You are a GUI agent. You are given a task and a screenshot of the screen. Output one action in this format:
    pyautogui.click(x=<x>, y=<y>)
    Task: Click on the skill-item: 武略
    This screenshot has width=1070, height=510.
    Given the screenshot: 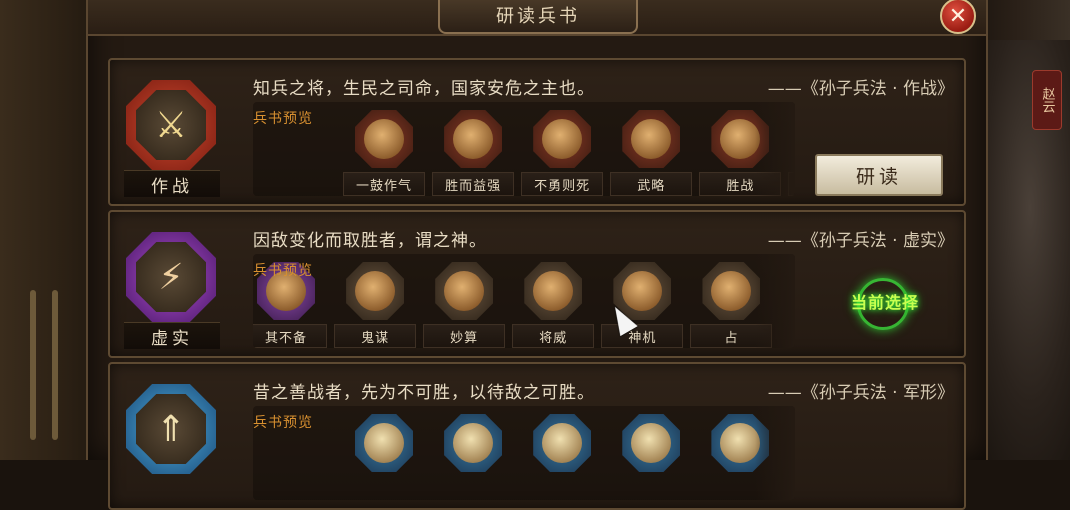 What is the action you would take?
    pyautogui.click(x=652, y=151)
    